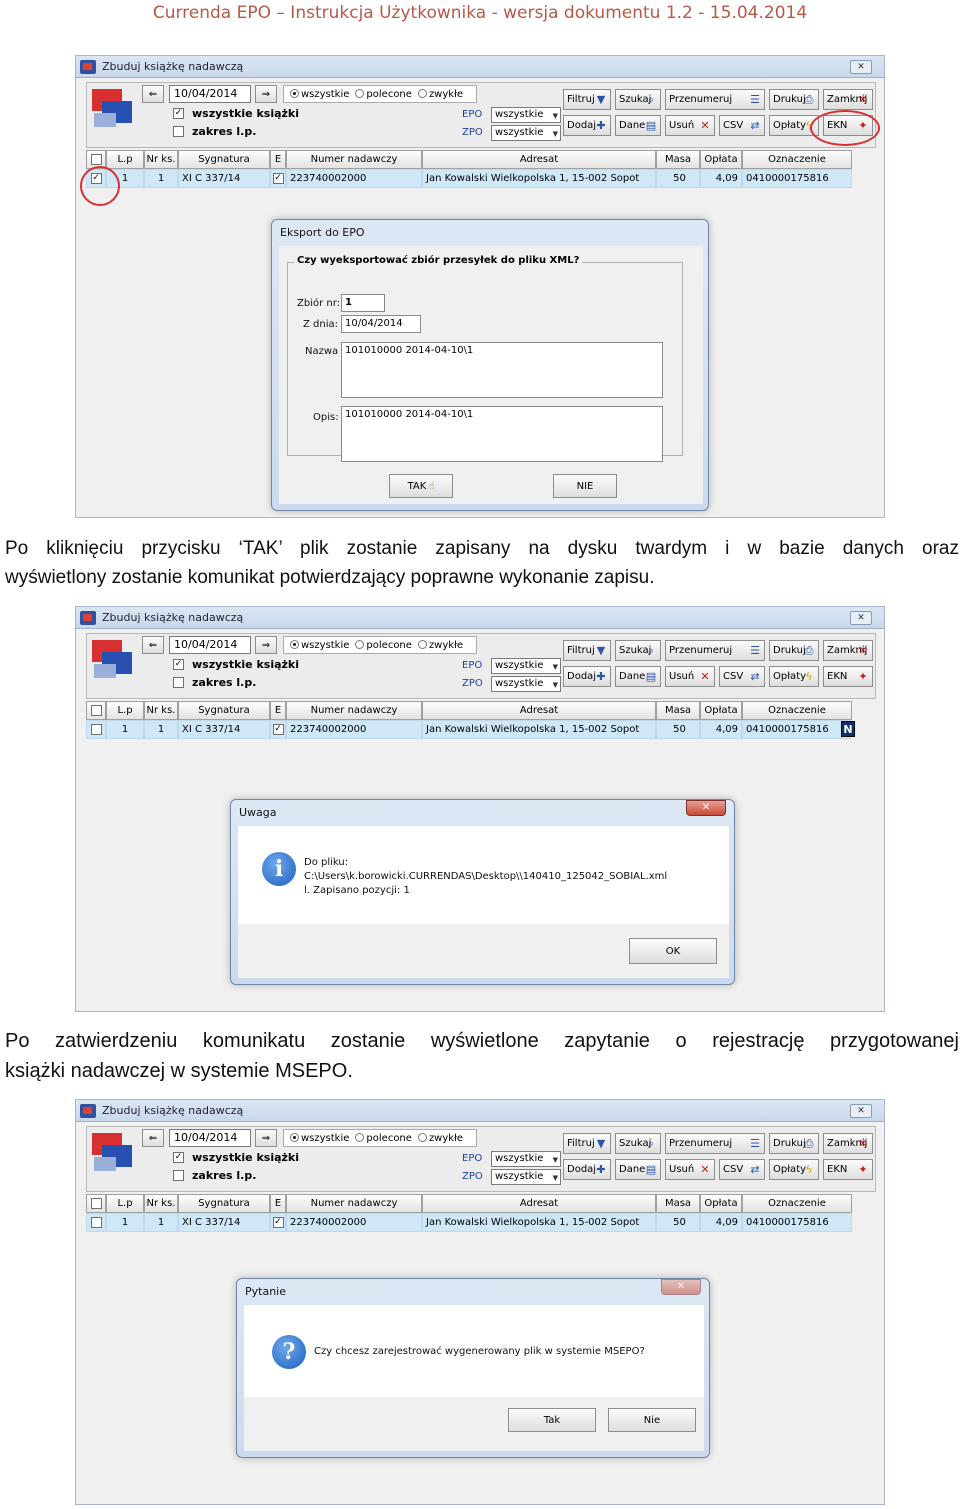 Image resolution: width=960 pixels, height=1509 pixels. What do you see at coordinates (363, 303) in the screenshot?
I see `zbior-field: 1` at bounding box center [363, 303].